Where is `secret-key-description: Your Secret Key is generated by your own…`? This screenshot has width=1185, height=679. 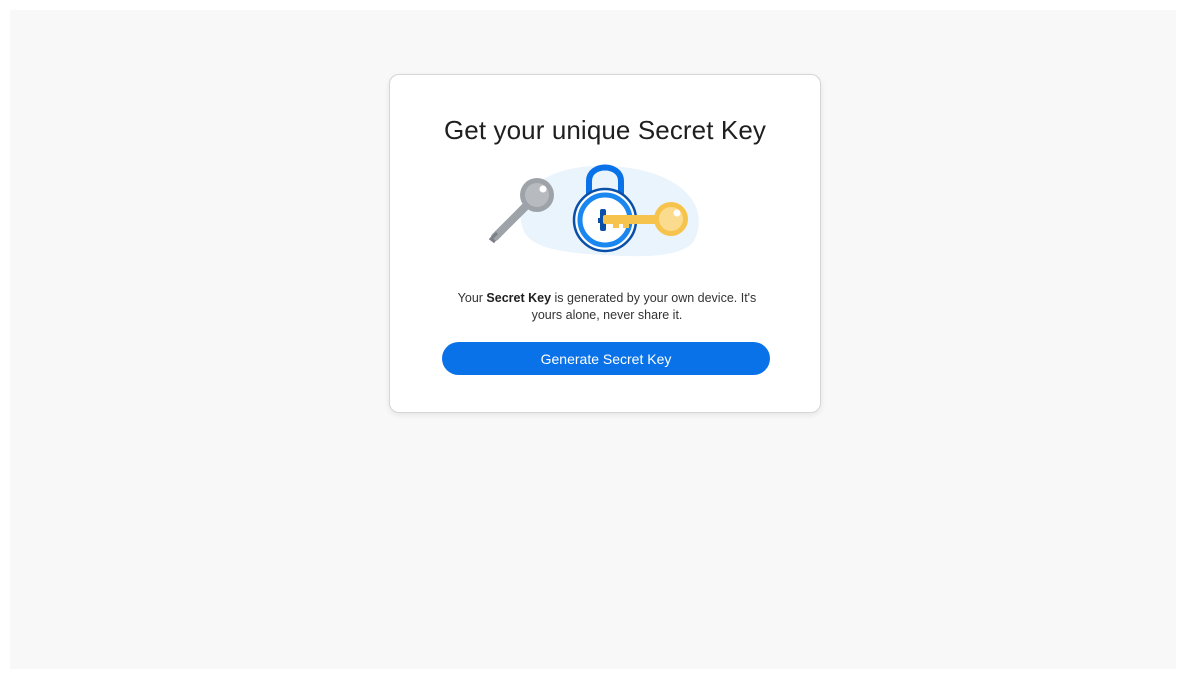 secret-key-description: Your Secret Key is generated by your own… is located at coordinates (607, 307).